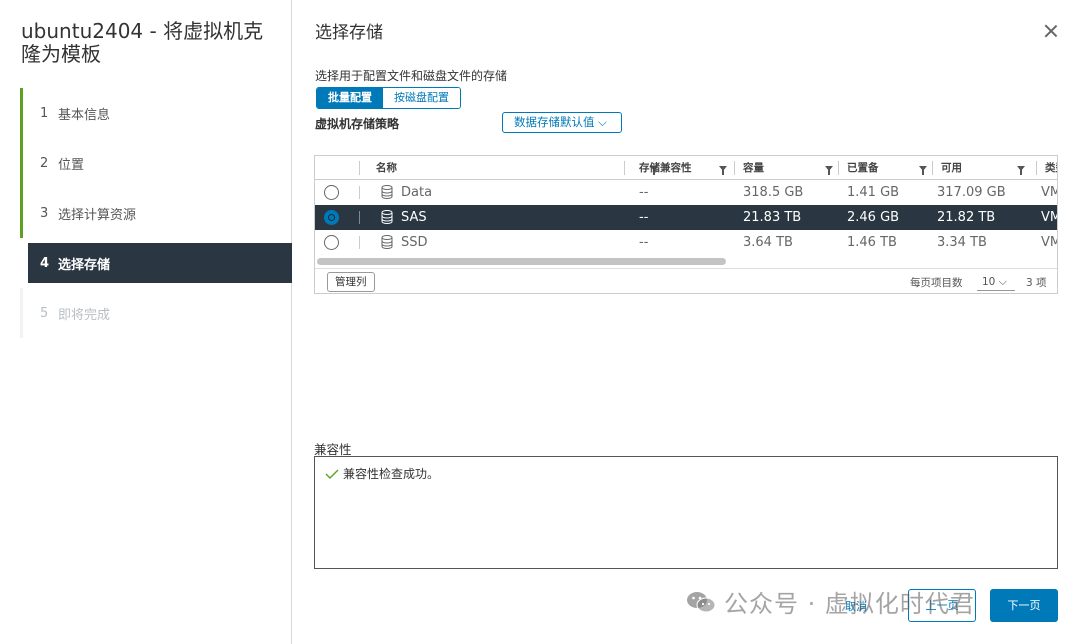 This screenshot has height=644, width=1080. What do you see at coordinates (872, 242) in the screenshot?
I see `cell-provisioned: 1.46 TB` at bounding box center [872, 242].